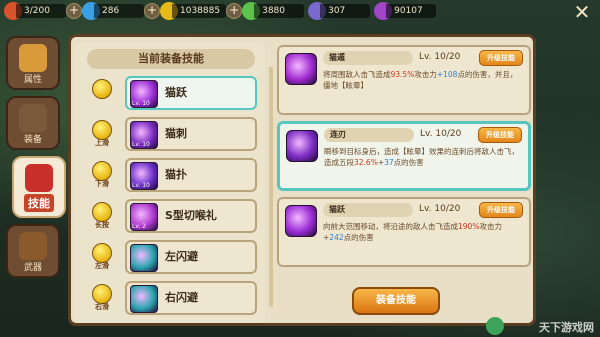 Image resolution: width=600 pixels, height=337 pixels. What do you see at coordinates (422, 80) in the screenshot?
I see `skill-description: 将周围敌人击飞造成93.5%攻击力+108点的伤害，并且，僵地【眩晕】` at bounding box center [422, 80].